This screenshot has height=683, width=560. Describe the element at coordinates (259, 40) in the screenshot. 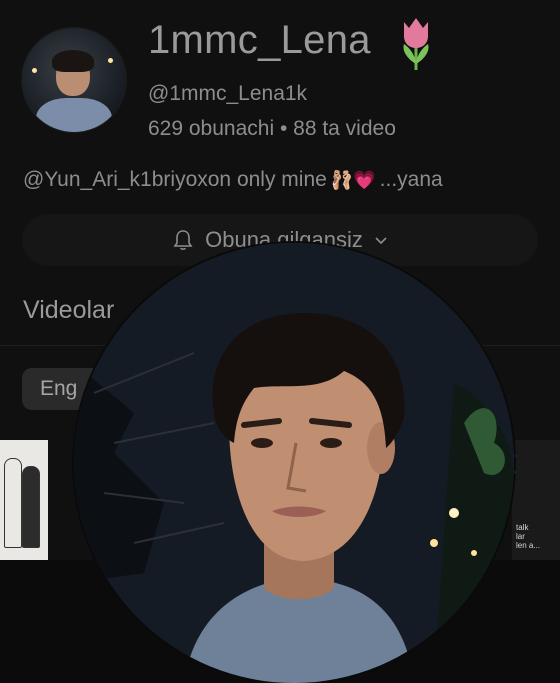

I see `channel-name: 1mmc_Lena` at that location.